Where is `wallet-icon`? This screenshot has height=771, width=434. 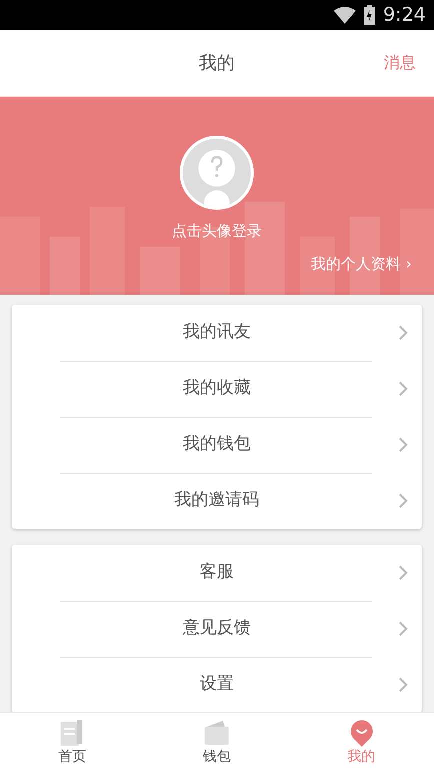
wallet-icon is located at coordinates (217, 733).